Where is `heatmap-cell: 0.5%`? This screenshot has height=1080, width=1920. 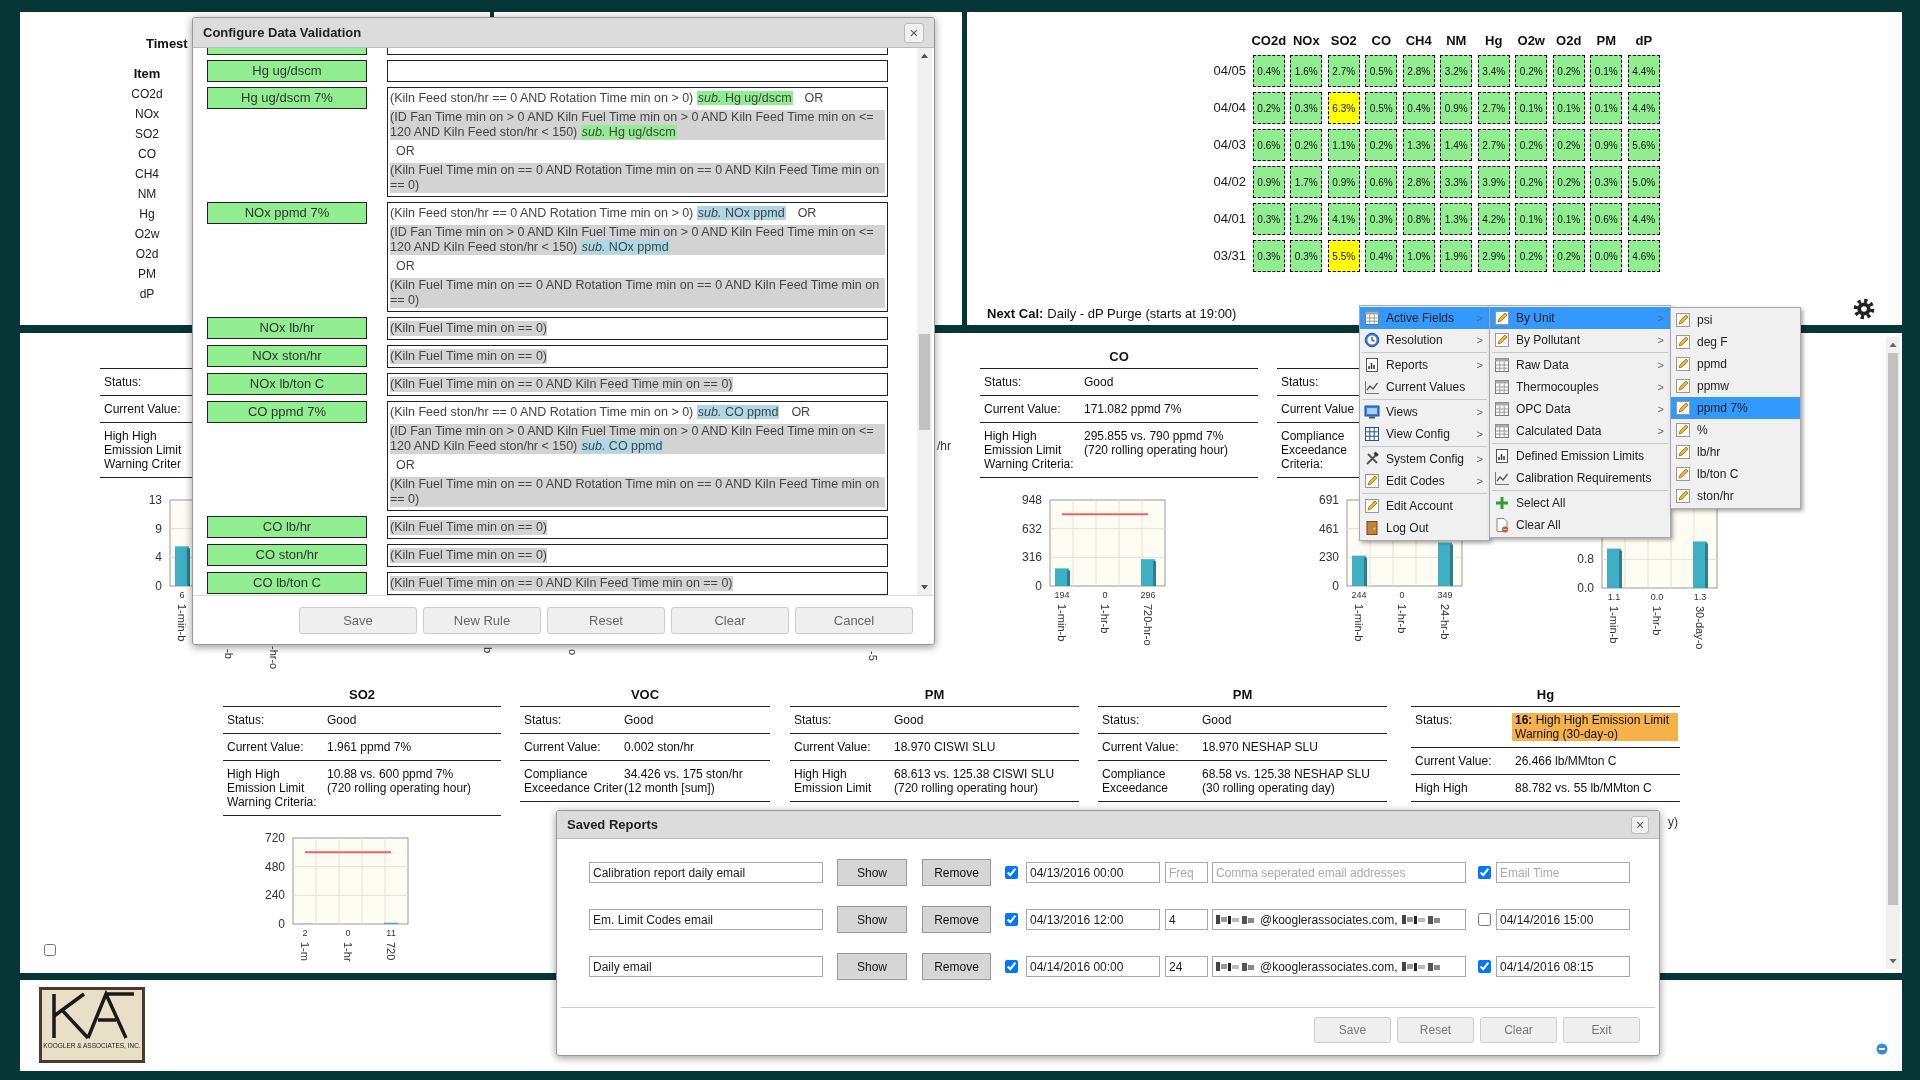
heatmap-cell: 0.5% is located at coordinates (1381, 108).